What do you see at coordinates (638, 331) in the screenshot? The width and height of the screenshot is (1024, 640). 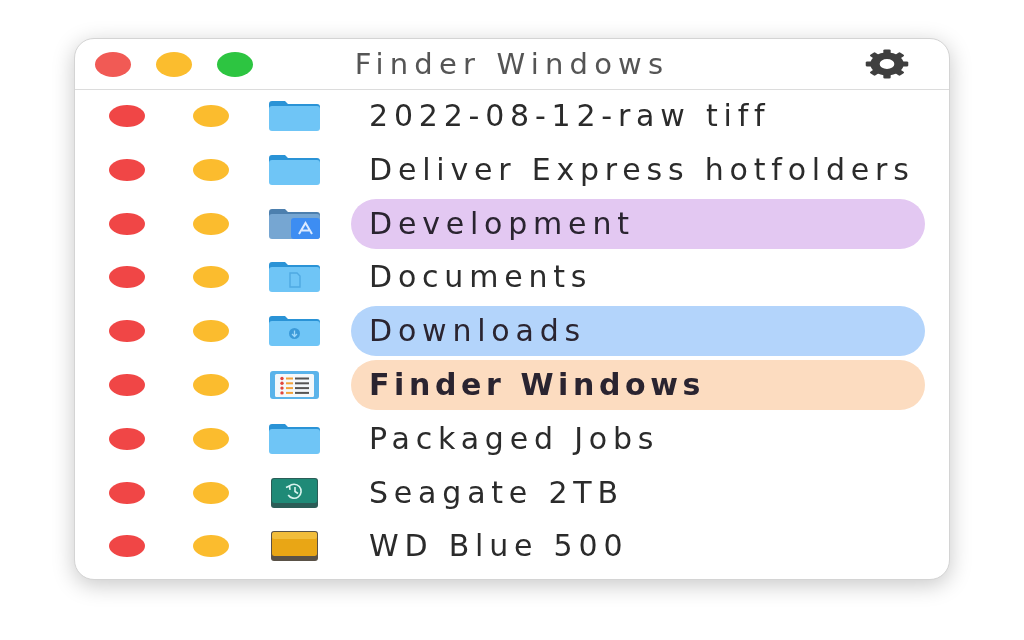 I see `window-name: Downloads` at bounding box center [638, 331].